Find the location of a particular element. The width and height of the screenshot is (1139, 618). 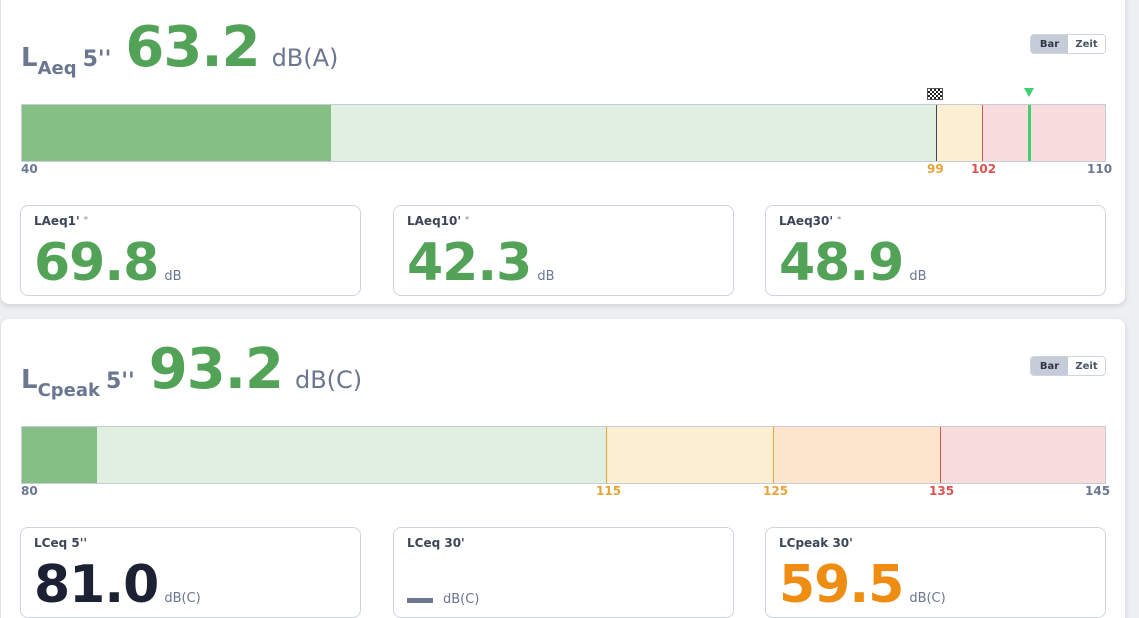

stat-card-laeq10: LAeq10' * 42.3 dB is located at coordinates (563, 250).